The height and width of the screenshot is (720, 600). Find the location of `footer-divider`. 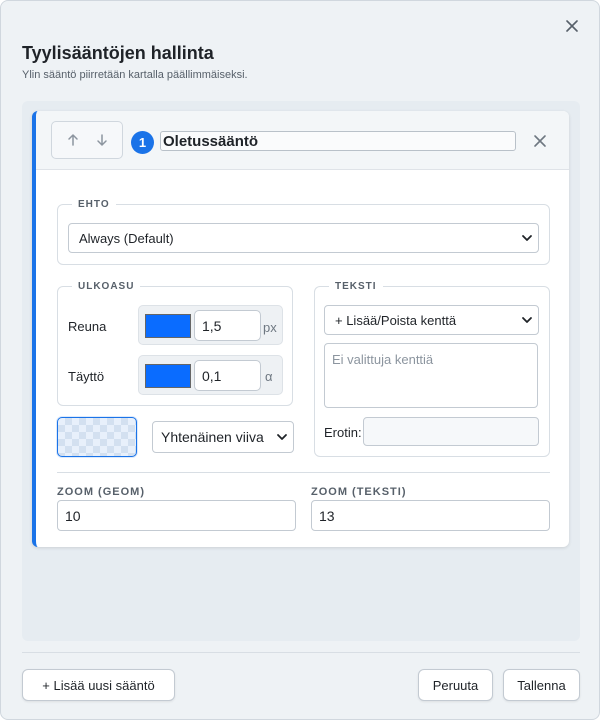

footer-divider is located at coordinates (301, 652).